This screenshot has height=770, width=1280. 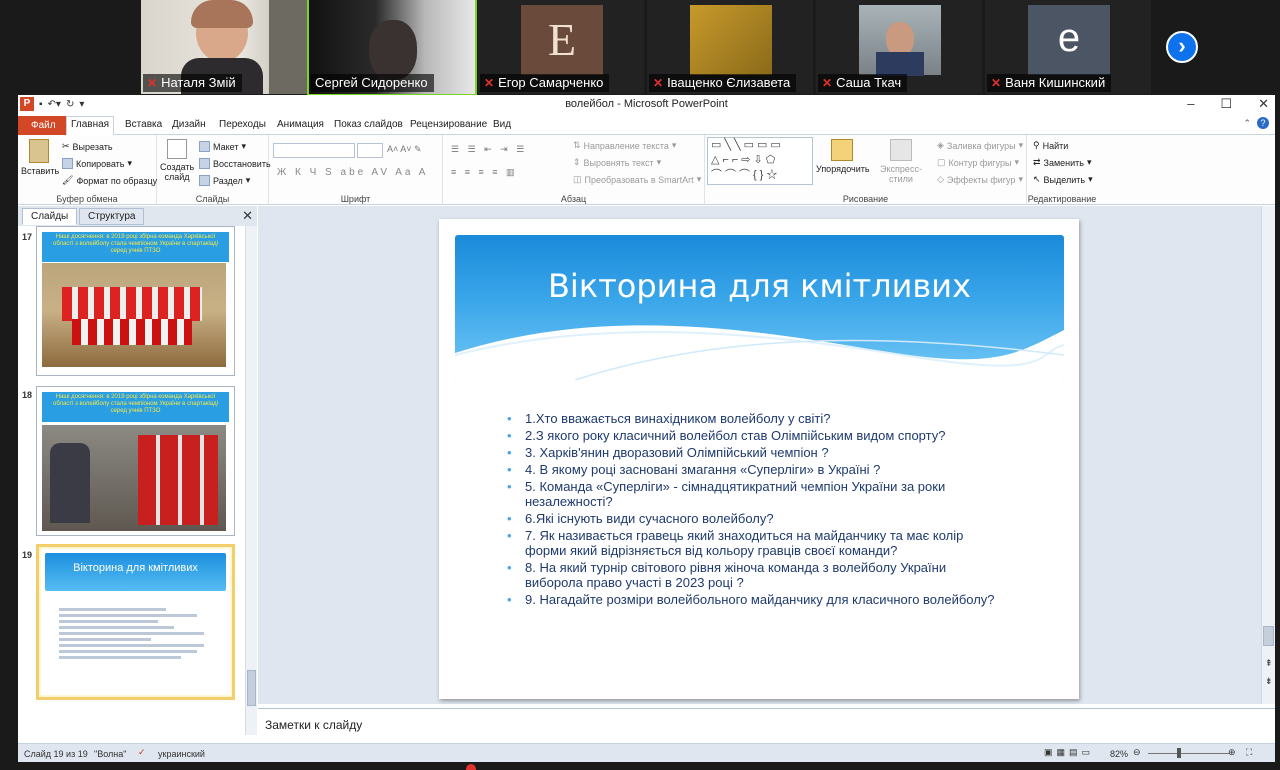 I want to click on section-button: Раздел ▾, so click(x=224, y=180).